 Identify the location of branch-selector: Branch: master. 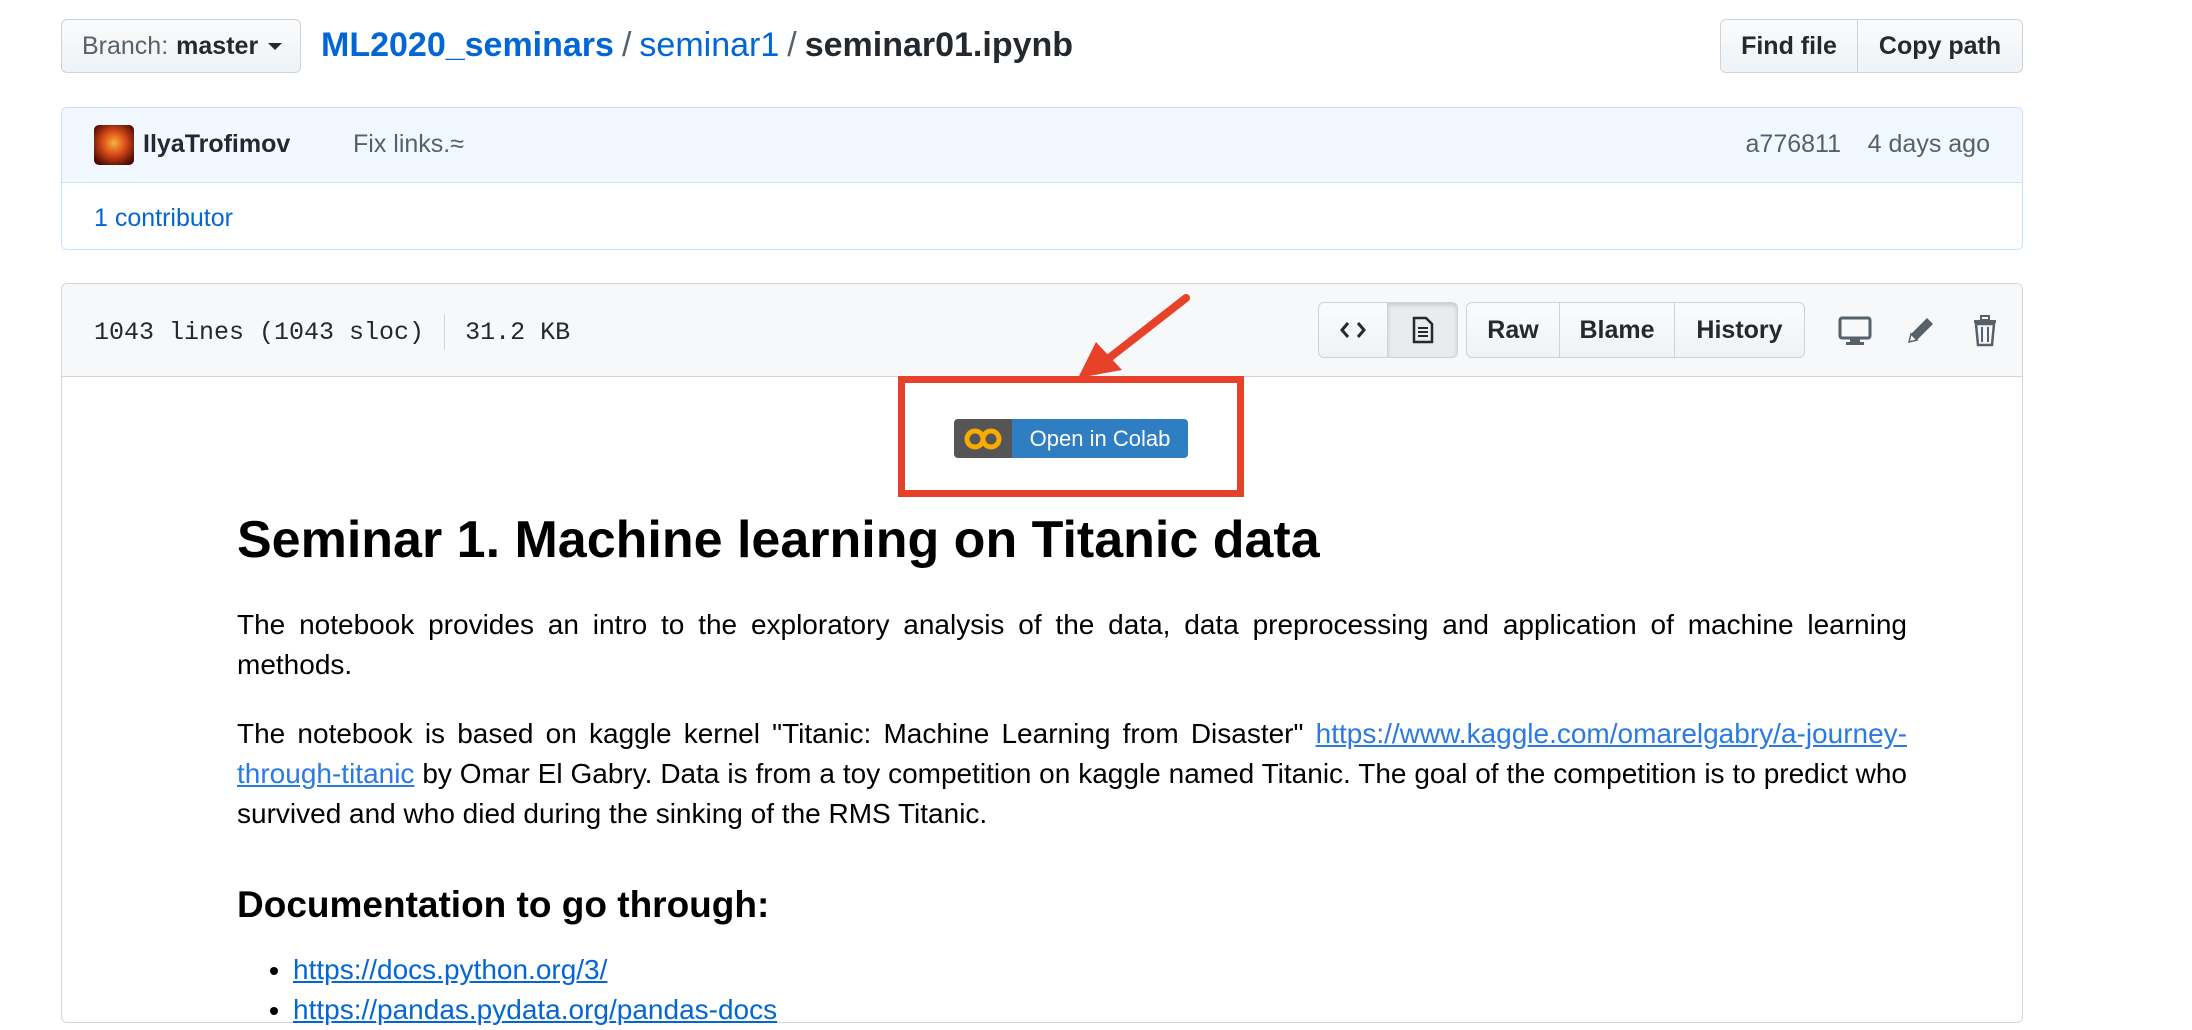
(181, 46).